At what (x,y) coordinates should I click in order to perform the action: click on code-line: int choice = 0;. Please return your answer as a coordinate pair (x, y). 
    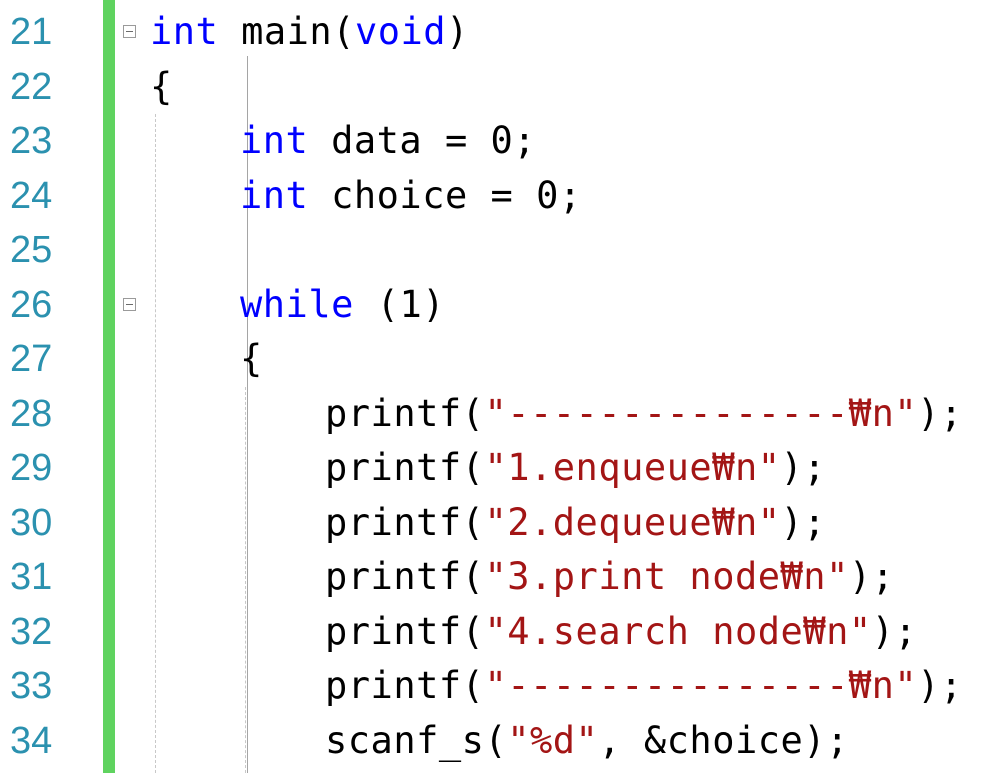
    Looking at the image, I should click on (411, 196).